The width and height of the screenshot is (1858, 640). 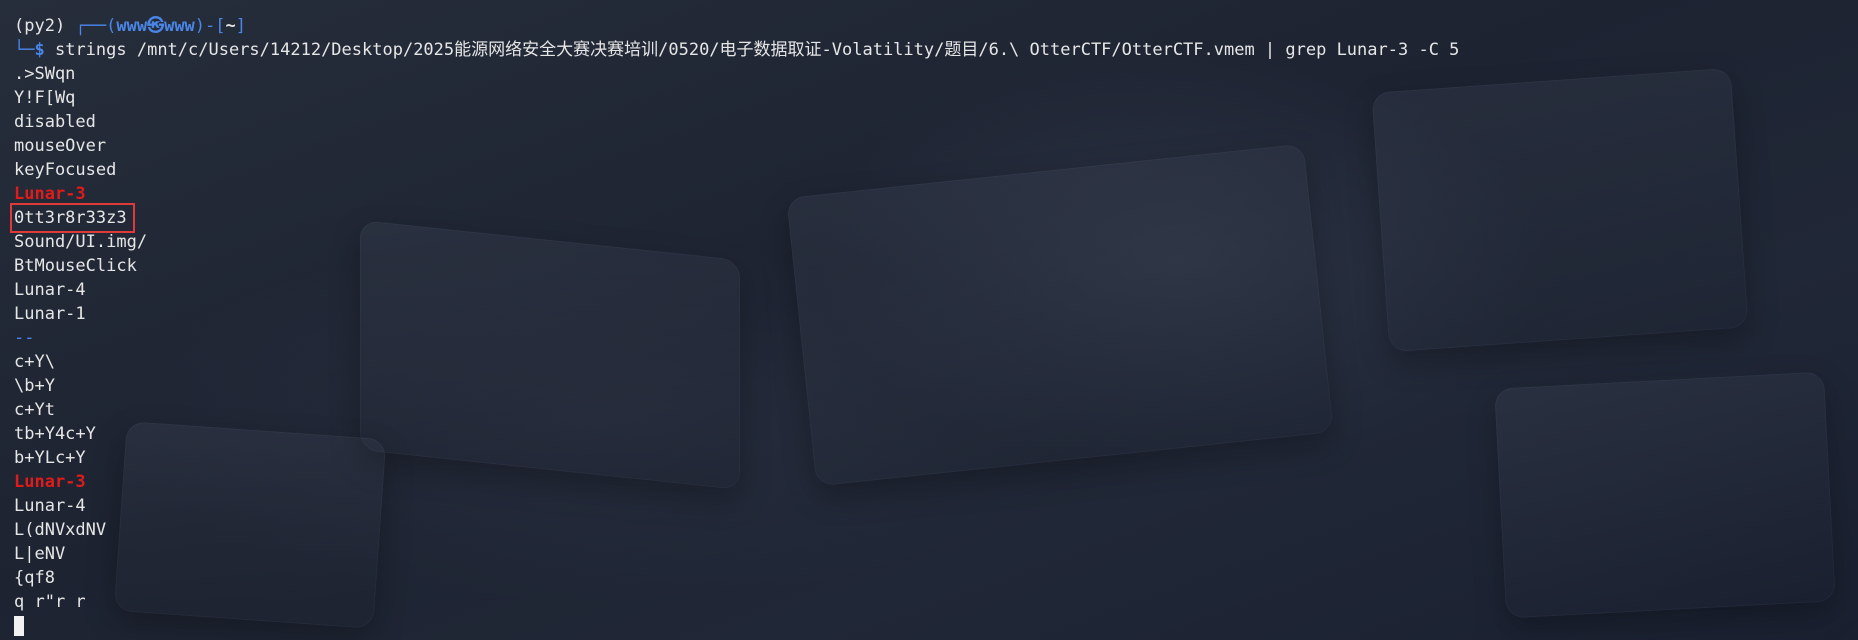 I want to click on output-text: .>SWqn, so click(x=45, y=74).